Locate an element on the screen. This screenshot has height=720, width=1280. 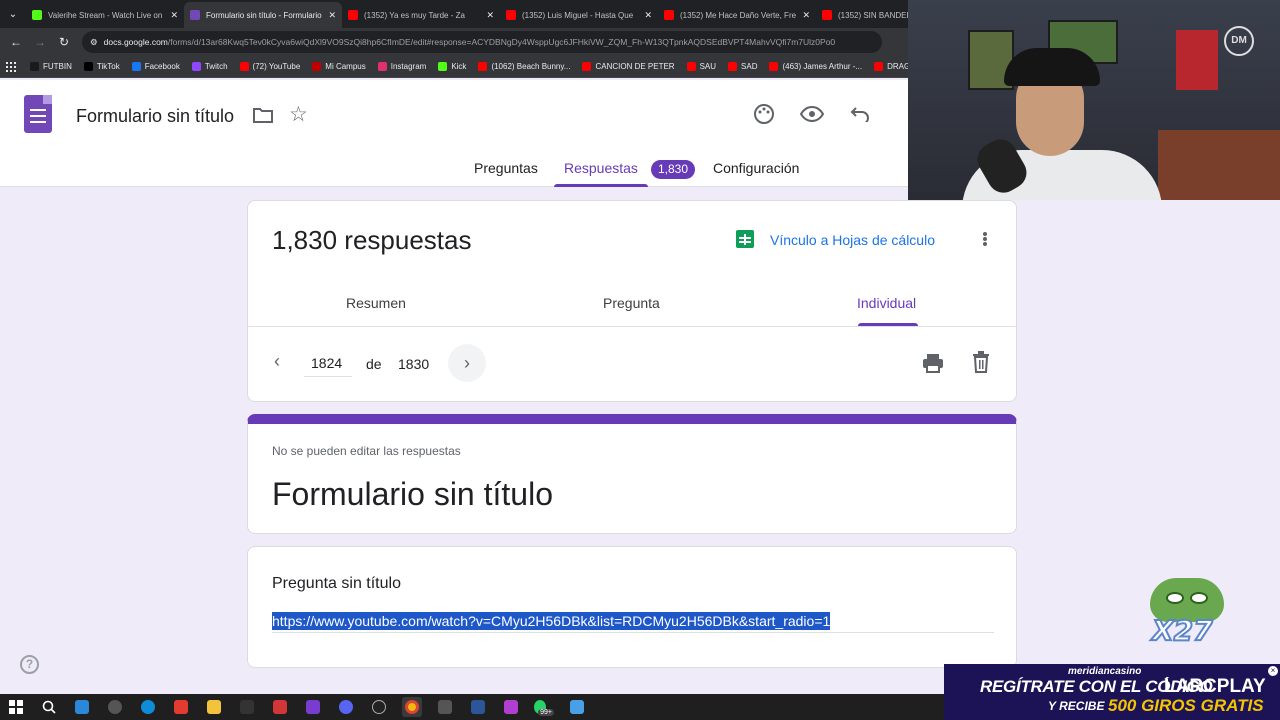
obs-app-icon is located at coordinates (313, 707).